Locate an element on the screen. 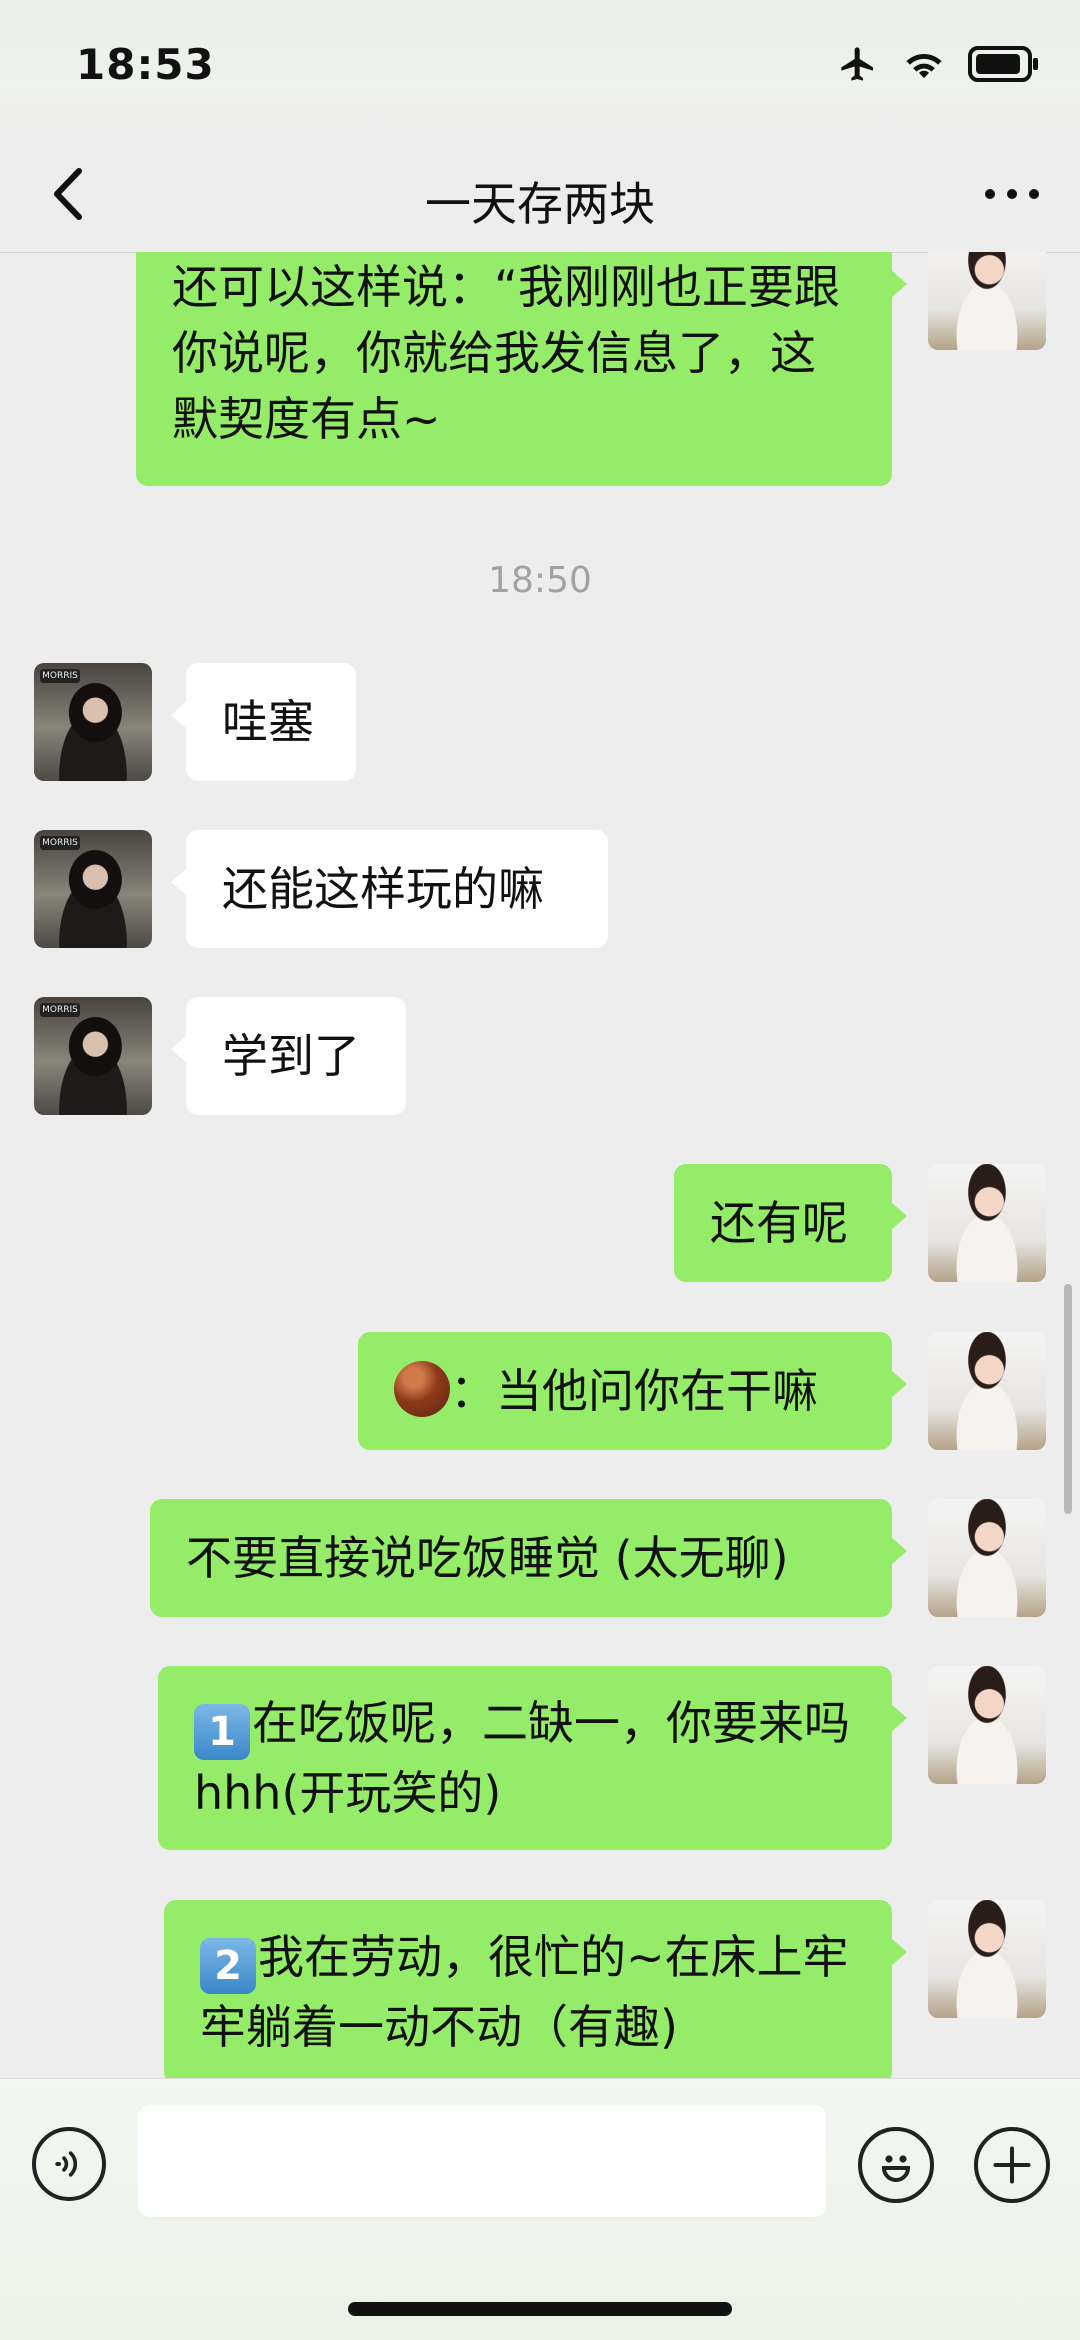  message-text: ：当他问你在干嘛 is located at coordinates (634, 1391).